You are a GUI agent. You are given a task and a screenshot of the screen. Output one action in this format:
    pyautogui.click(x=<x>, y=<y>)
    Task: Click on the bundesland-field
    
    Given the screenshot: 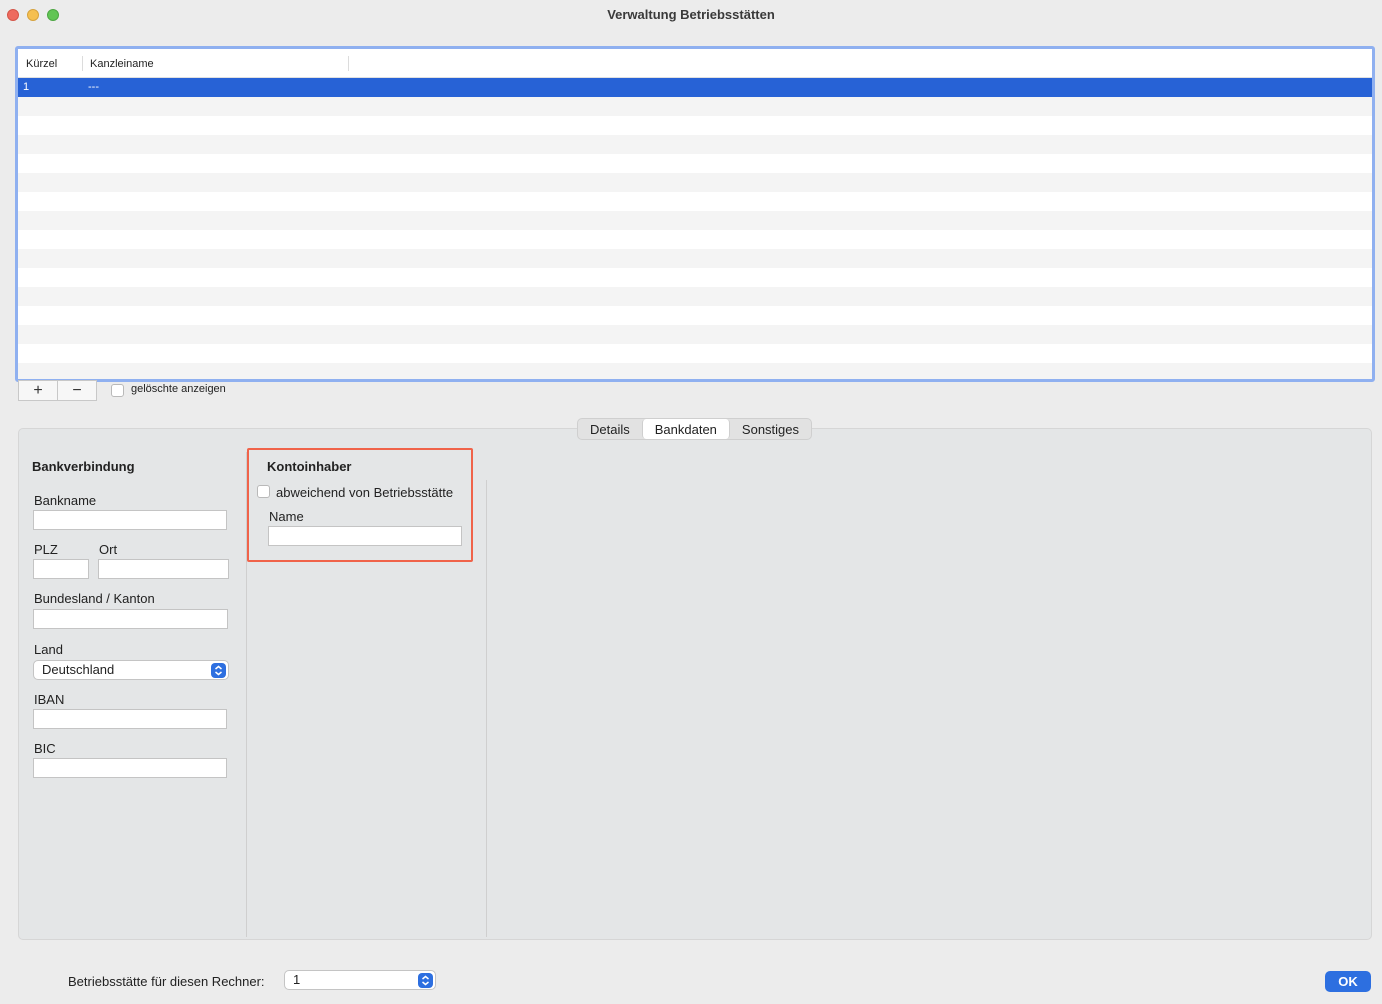 What is the action you would take?
    pyautogui.click(x=130, y=619)
    